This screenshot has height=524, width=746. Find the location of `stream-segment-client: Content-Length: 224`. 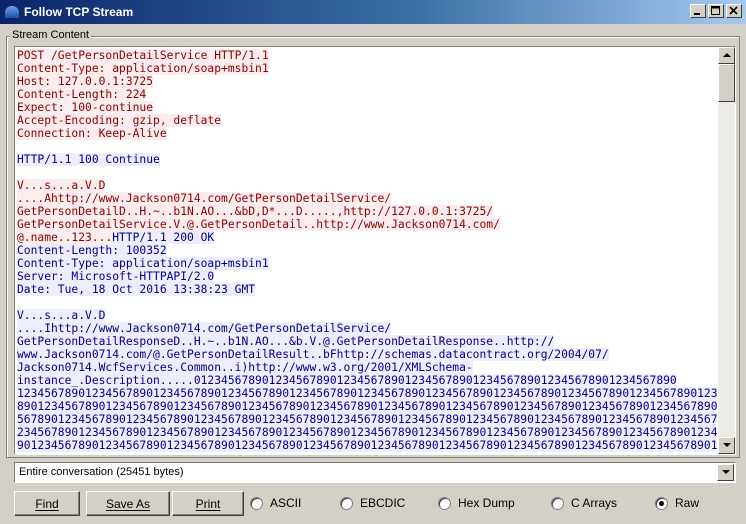

stream-segment-client: Content-Length: 224 is located at coordinates (82, 94).